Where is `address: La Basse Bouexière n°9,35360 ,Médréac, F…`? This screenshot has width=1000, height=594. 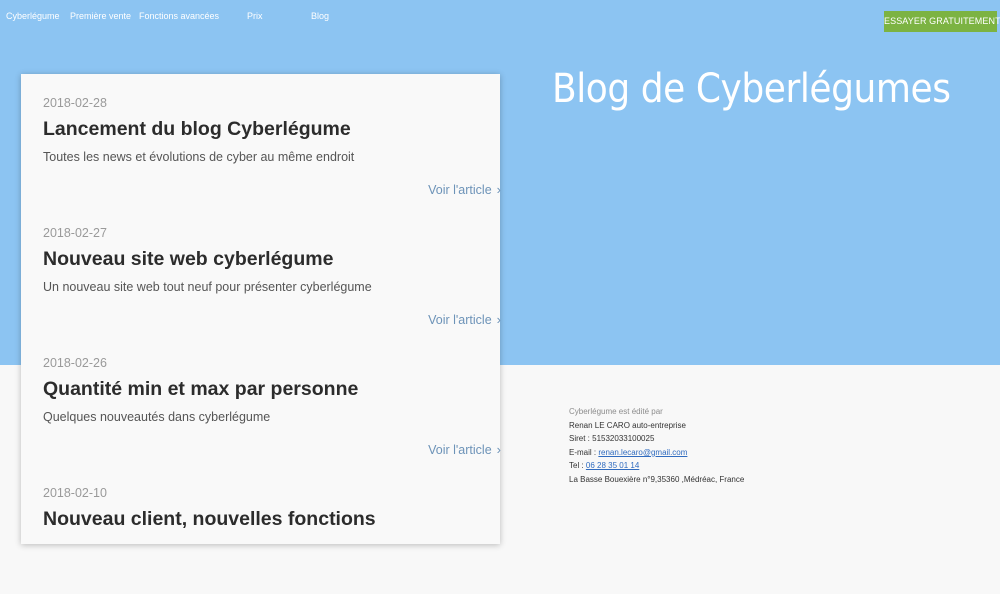
address: La Basse Bouexière n°9,35360 ,Médréac, F… is located at coordinates (657, 479).